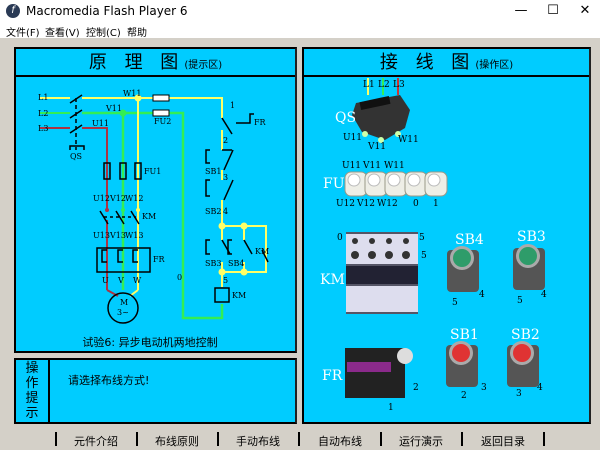 This screenshot has height=450, width=600. I want to click on wl-FU: FU, so click(334, 184).